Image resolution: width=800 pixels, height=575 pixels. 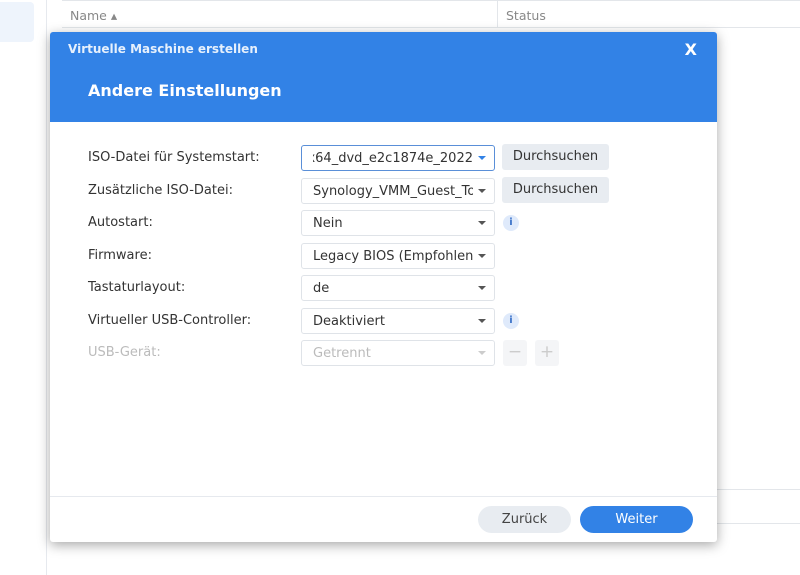 What do you see at coordinates (321, 288) in the screenshot?
I see `select-value: de` at bounding box center [321, 288].